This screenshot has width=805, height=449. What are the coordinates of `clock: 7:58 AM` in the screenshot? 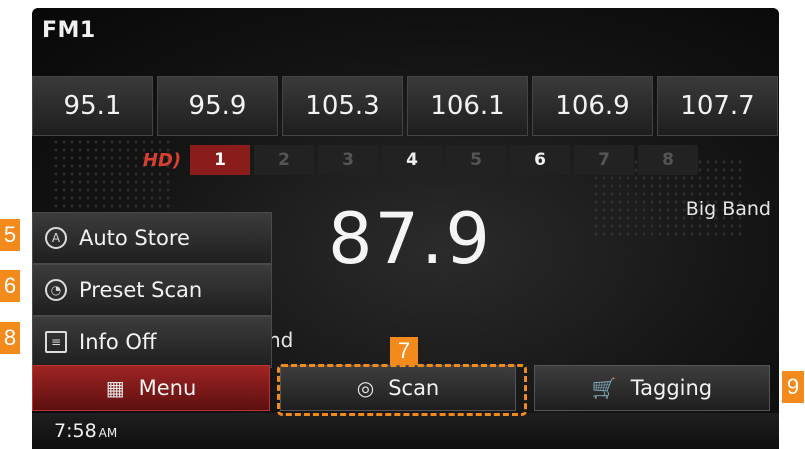 It's located at (85, 431).